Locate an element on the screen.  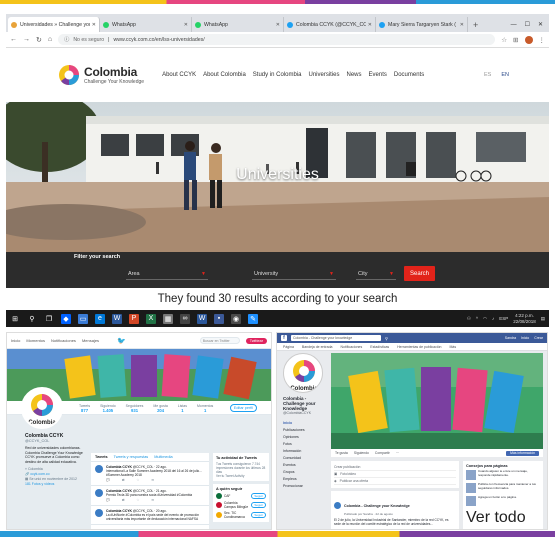
follow-button: Seguir is located at coordinates (258, 515).